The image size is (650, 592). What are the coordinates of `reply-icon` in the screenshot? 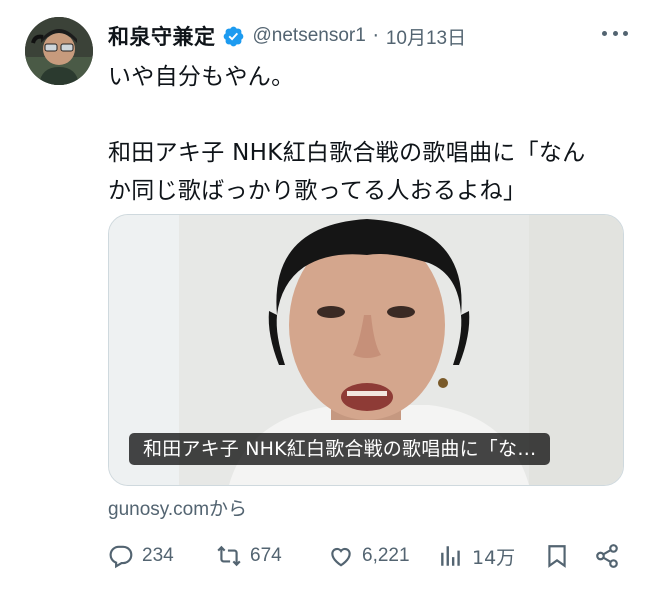 It's located at (121, 557).